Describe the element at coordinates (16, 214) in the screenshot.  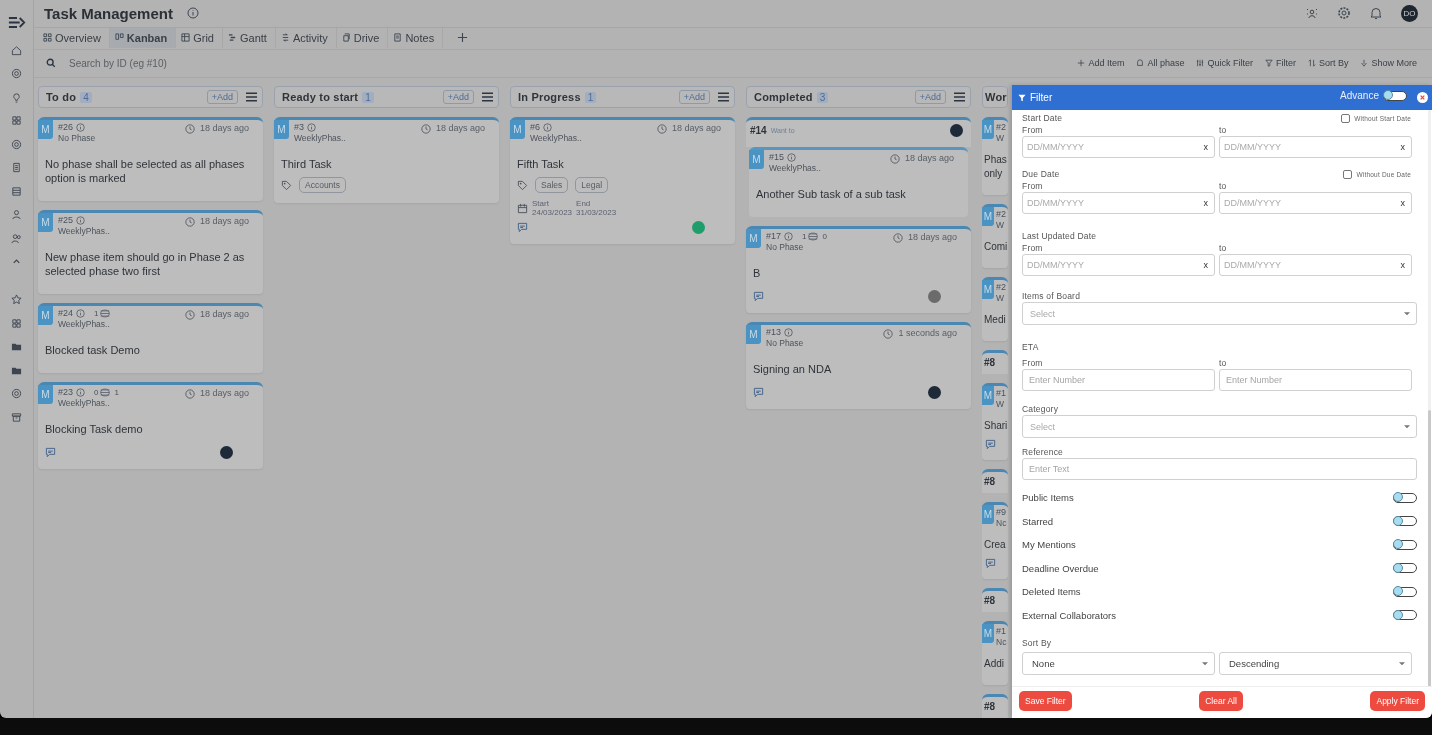
I see `person-icon` at that location.